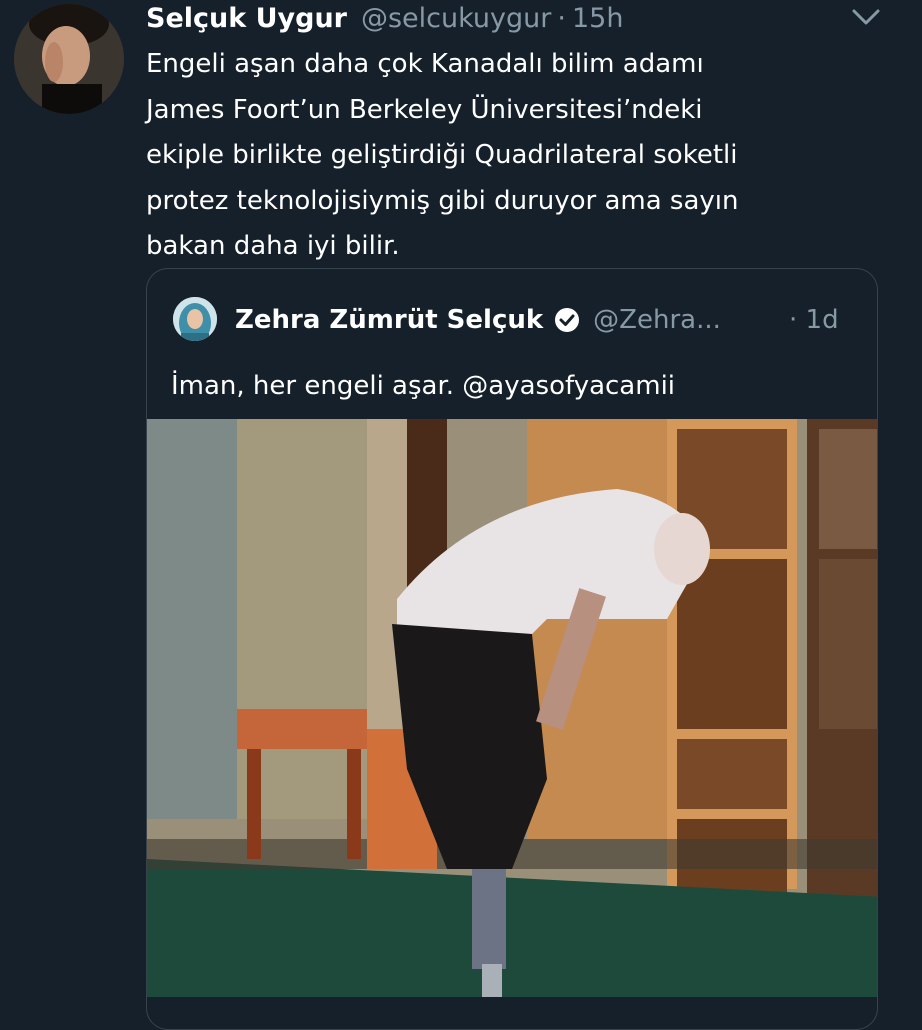 This screenshot has width=922, height=1030. What do you see at coordinates (69, 59) in the screenshot?
I see `author-avatar` at bounding box center [69, 59].